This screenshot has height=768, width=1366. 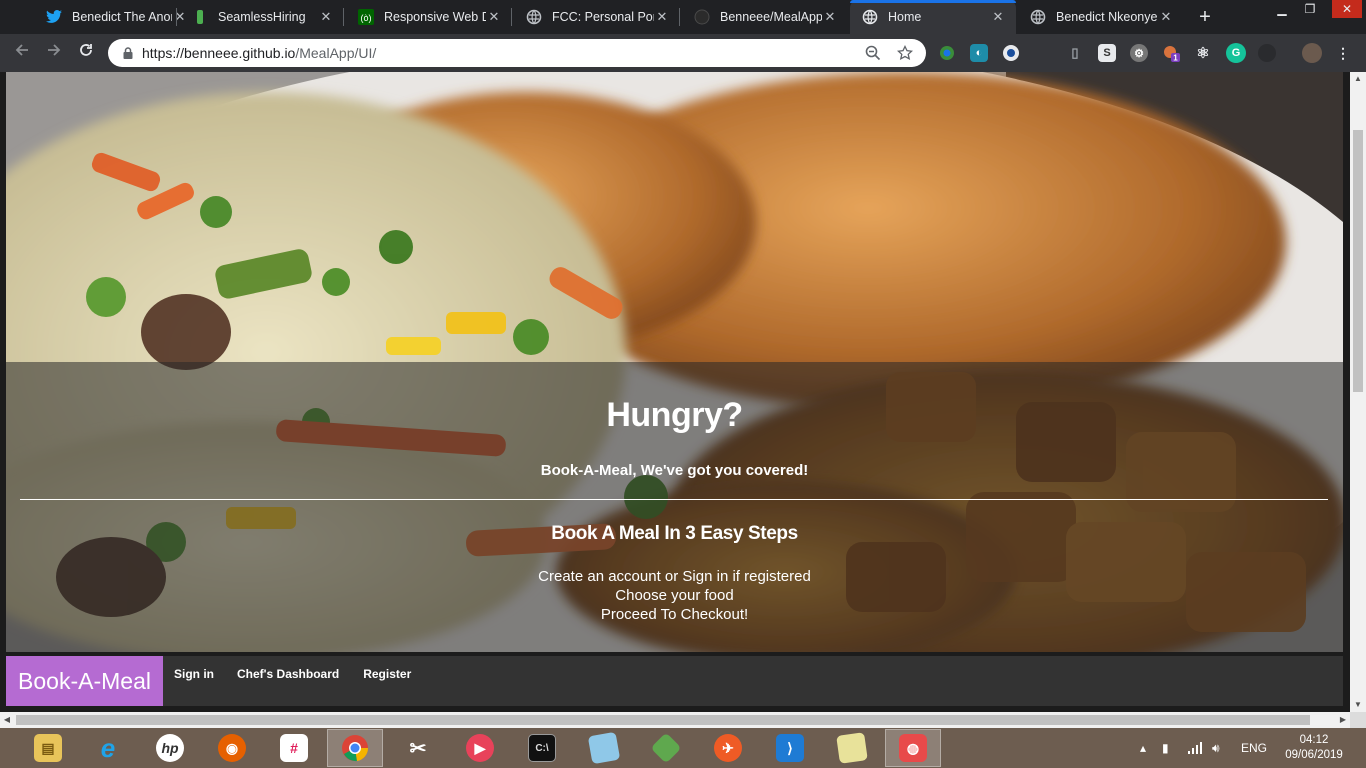 I want to click on system-clock: 04:12 09/06/2019, so click(x=1314, y=748).